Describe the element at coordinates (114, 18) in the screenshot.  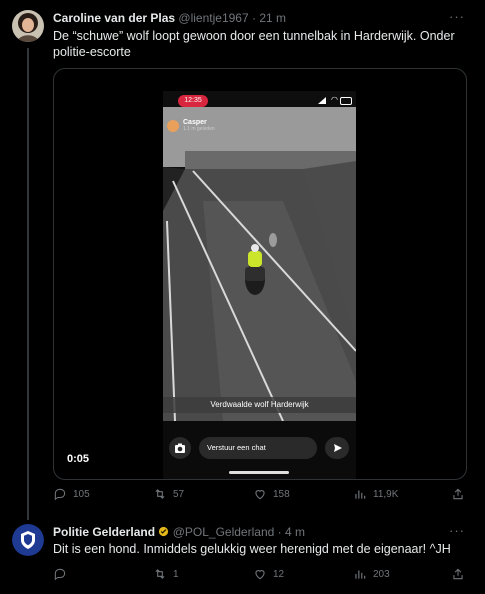
I see `author-name: Caroline van der Plas` at that location.